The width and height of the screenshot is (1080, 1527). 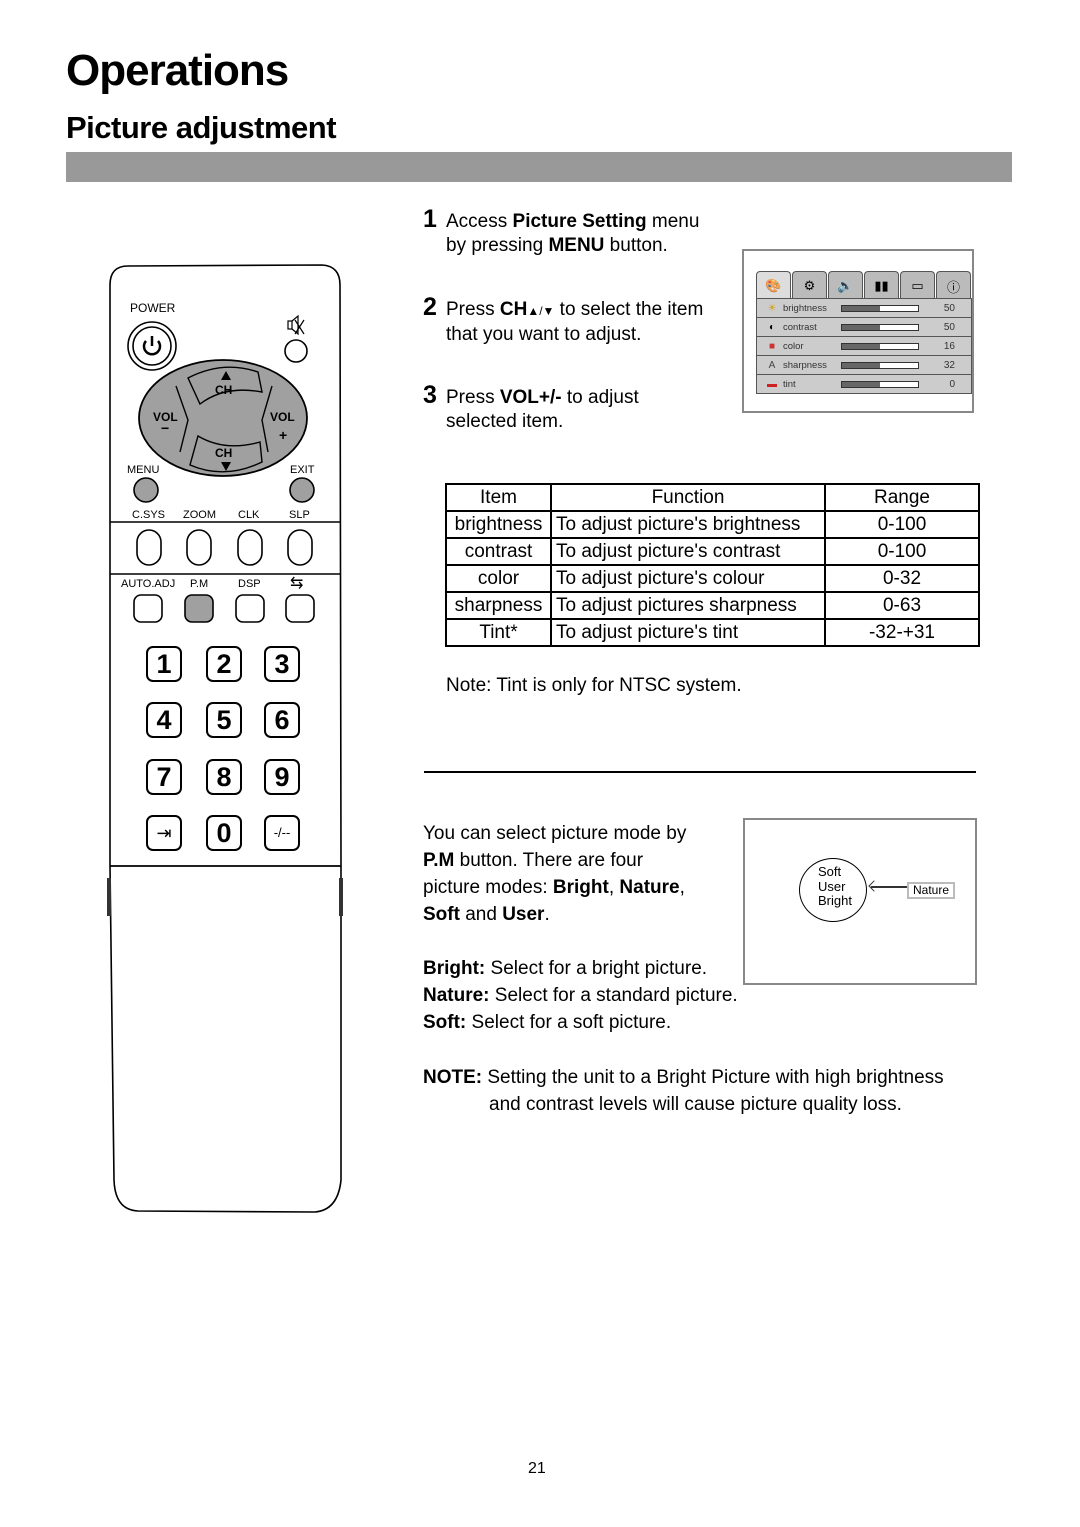 What do you see at coordinates (164, 720) in the screenshot?
I see `key-4: 4` at bounding box center [164, 720].